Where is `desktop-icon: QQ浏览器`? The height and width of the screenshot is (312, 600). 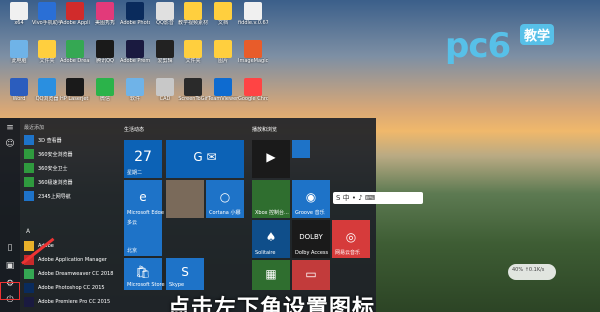 desktop-icon: QQ浏览器 is located at coordinates (47, 90).